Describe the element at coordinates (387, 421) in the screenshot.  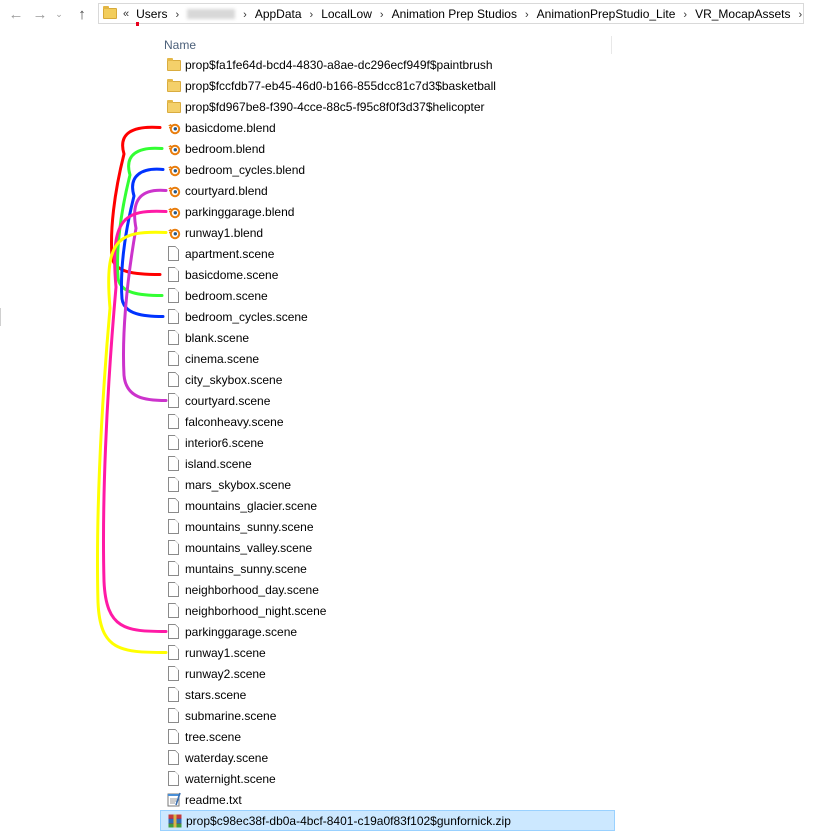
I see `file-row: falconheavy.scene` at that location.